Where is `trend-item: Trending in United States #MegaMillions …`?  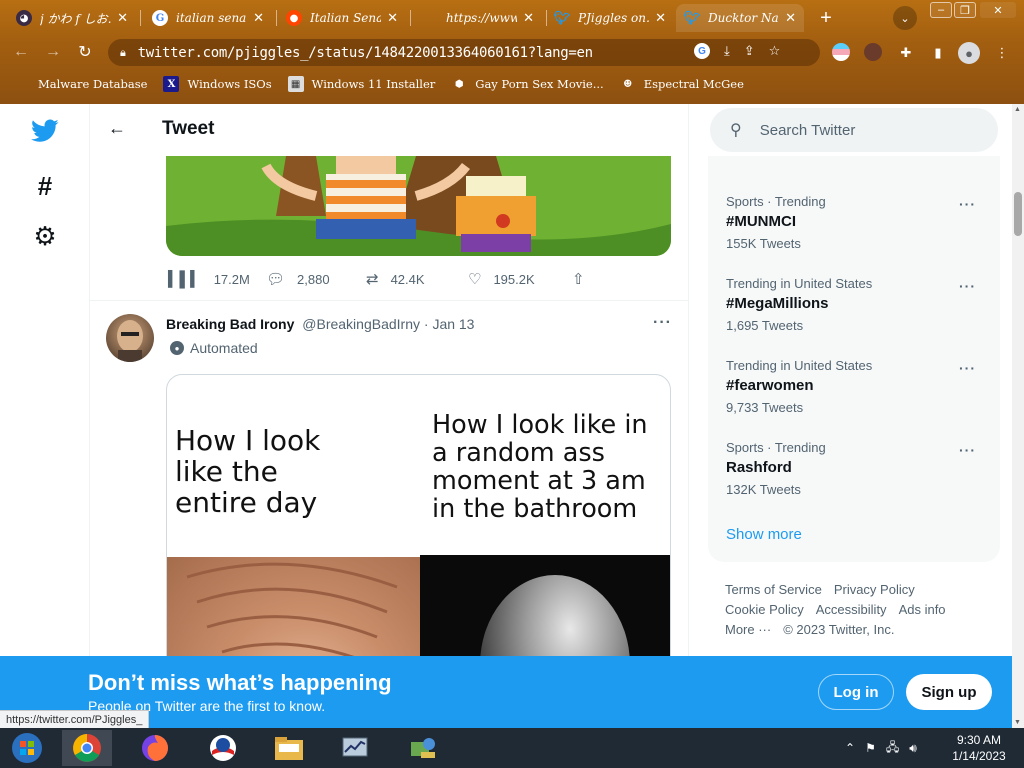 trend-item: Trending in United States #MegaMillions … is located at coordinates (860, 304).